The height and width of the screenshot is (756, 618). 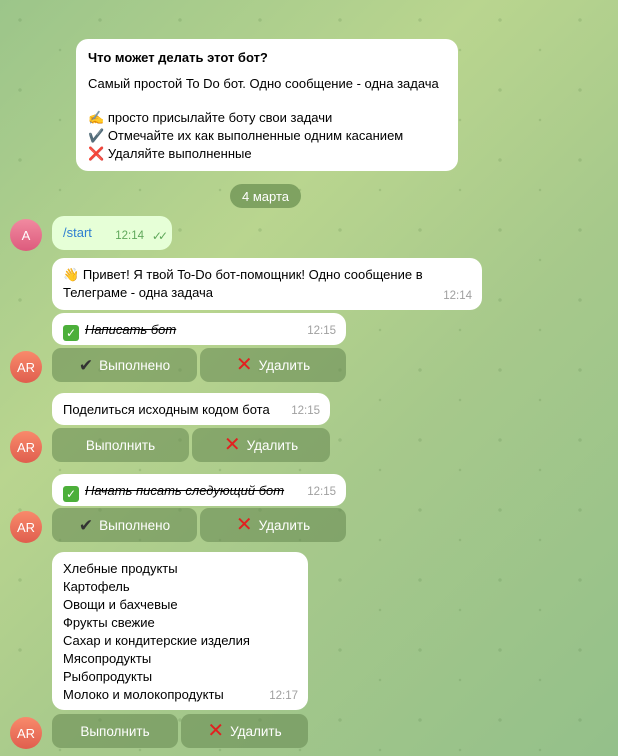 I want to click on intro-line-1: просто присылайте боту свои задачи, so click(x=220, y=117).